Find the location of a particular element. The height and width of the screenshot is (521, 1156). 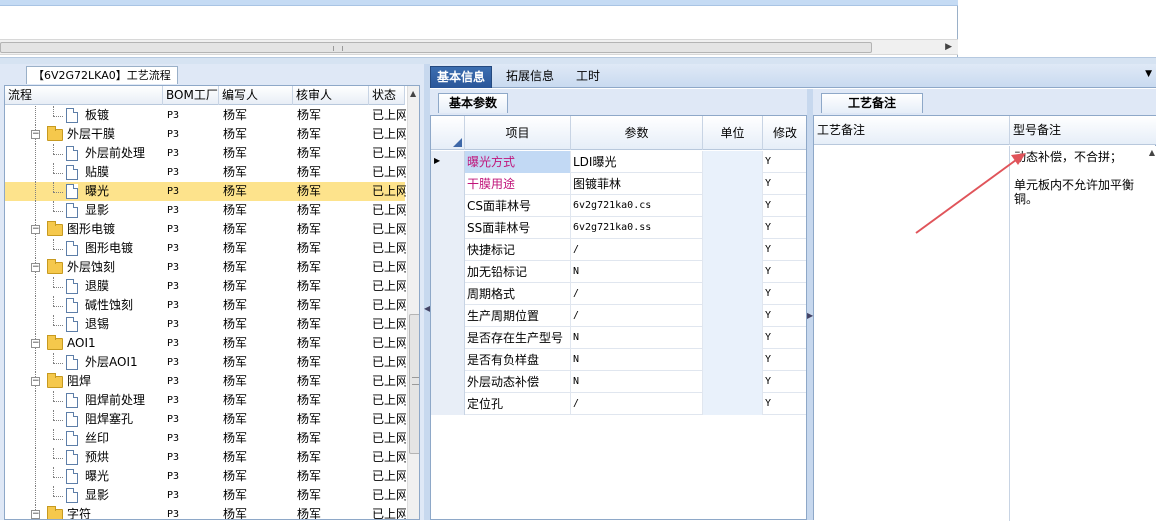

vertical-scrollbar-thumb is located at coordinates (414, 384).